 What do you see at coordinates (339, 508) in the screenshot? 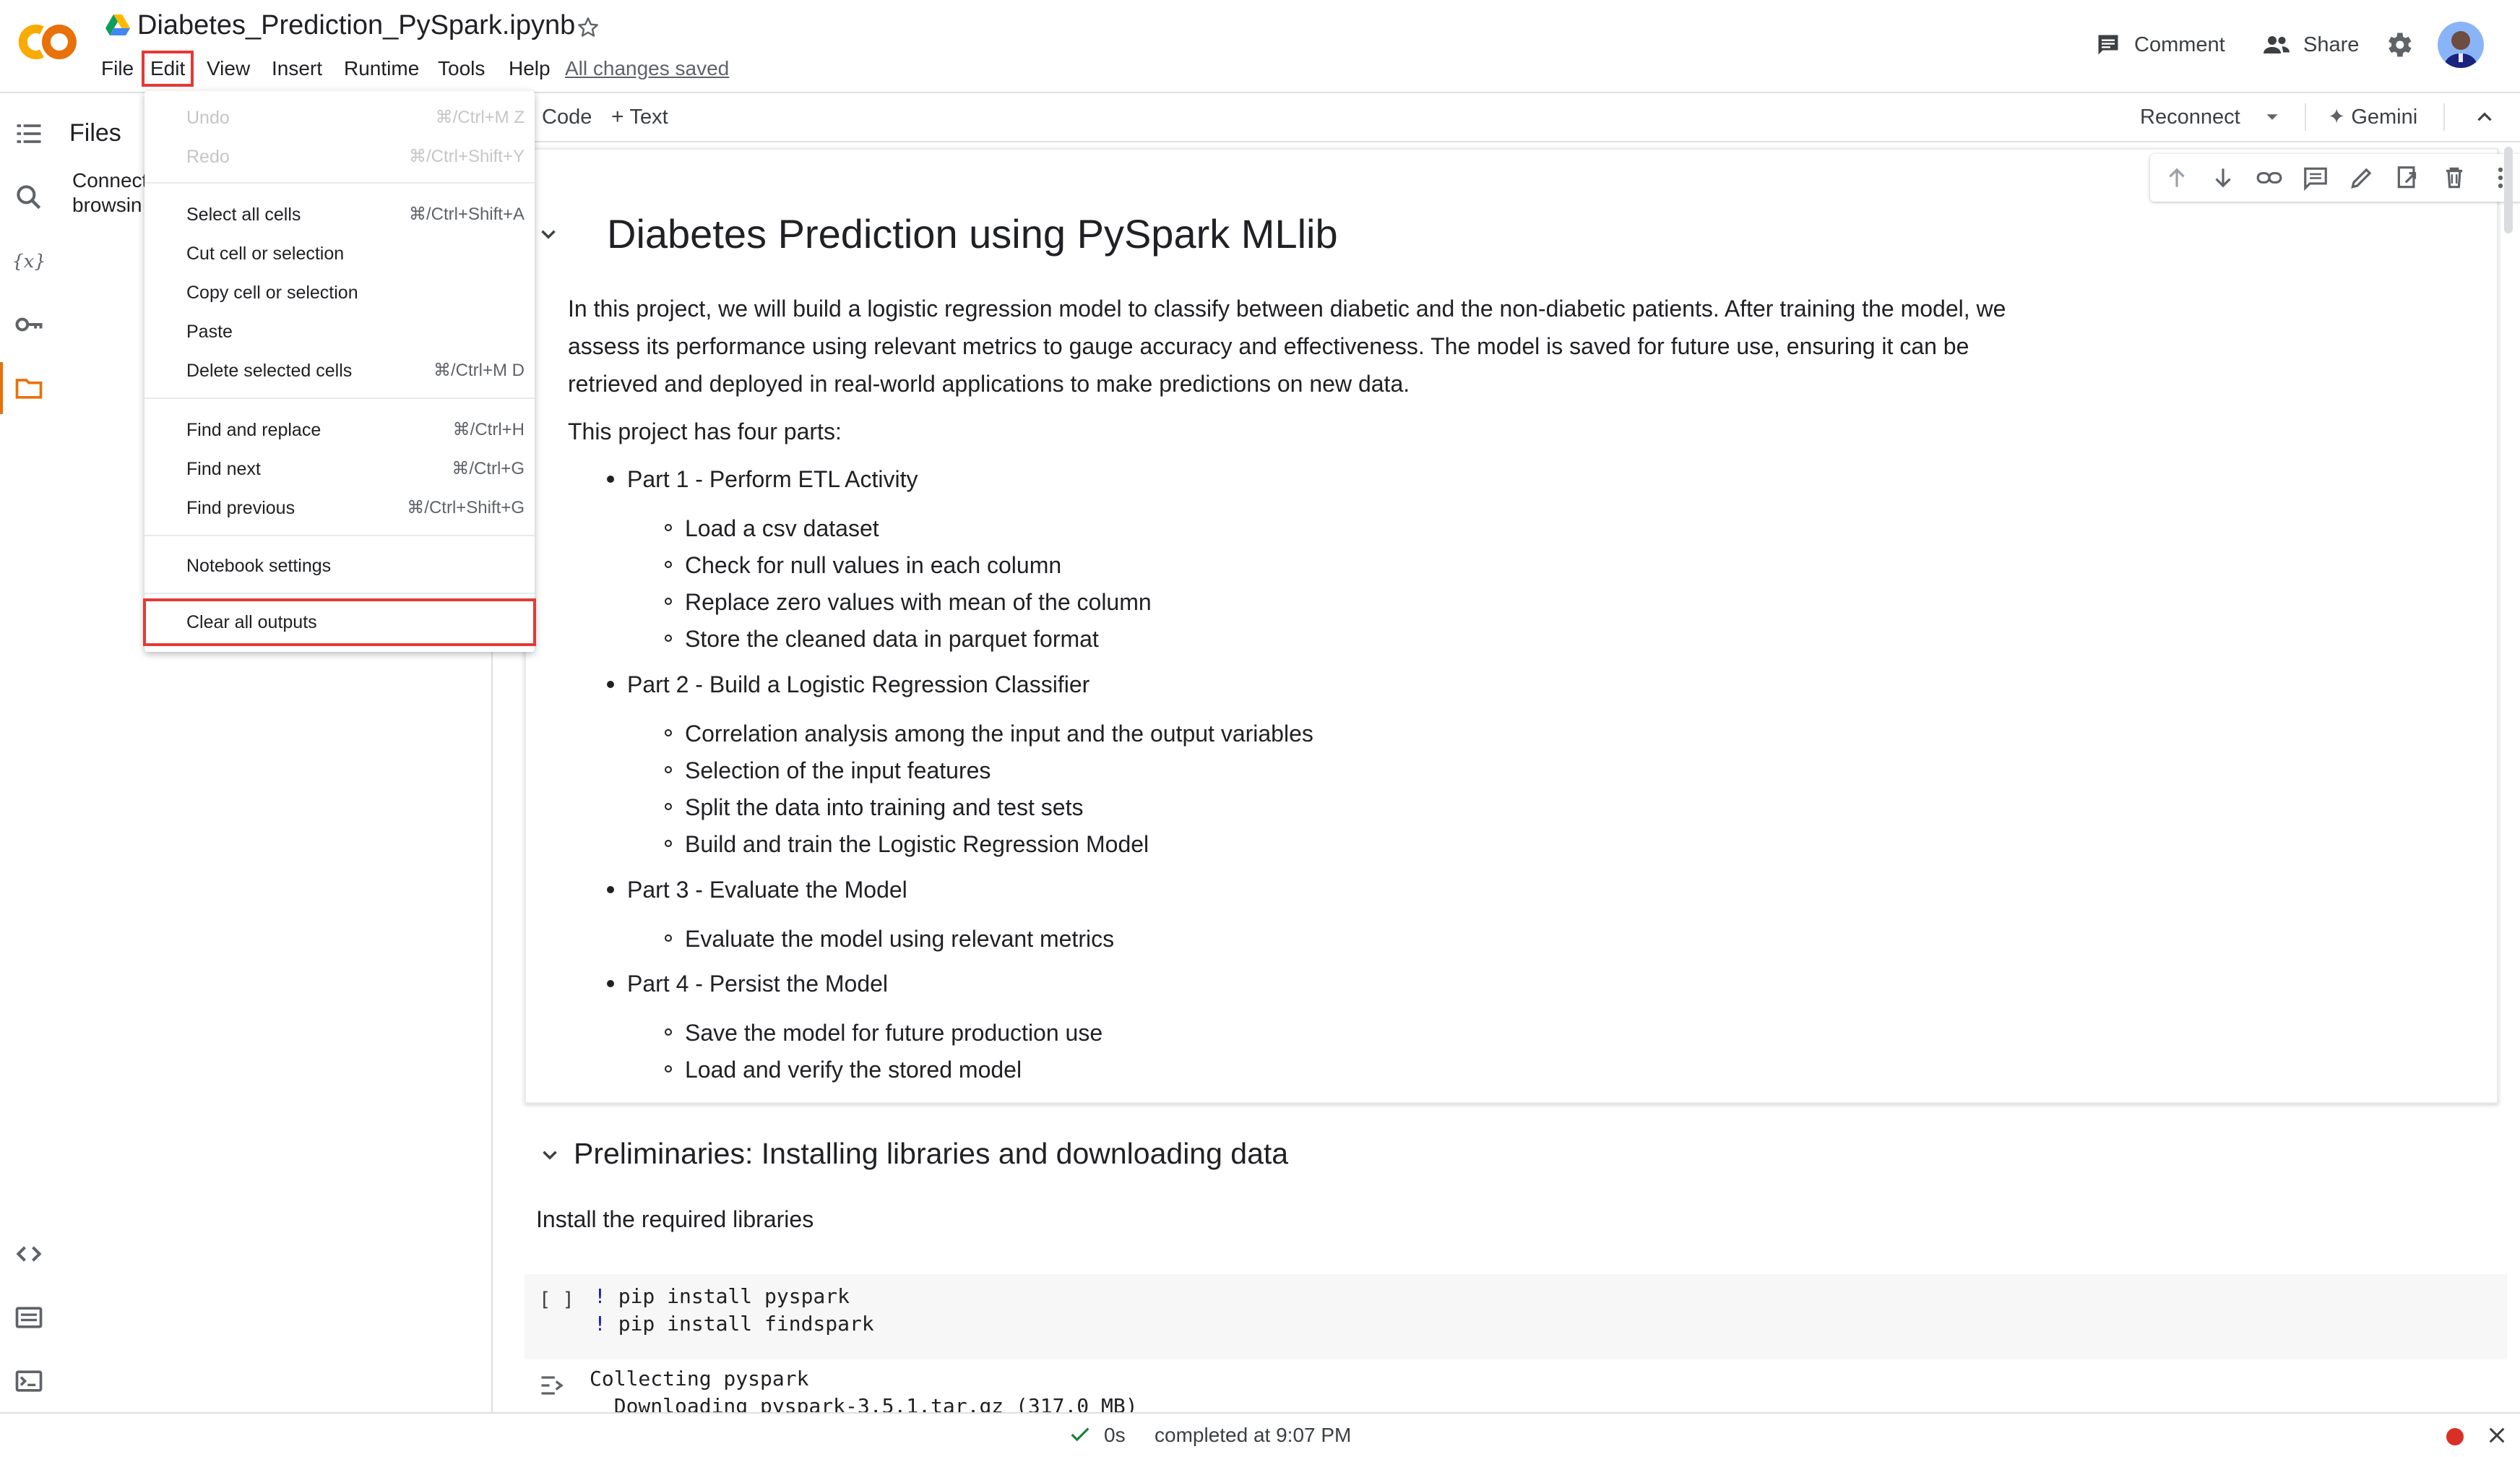
I see `menu-item-find-previous: Find previous ⌘/Ctrl+Shift+G` at bounding box center [339, 508].